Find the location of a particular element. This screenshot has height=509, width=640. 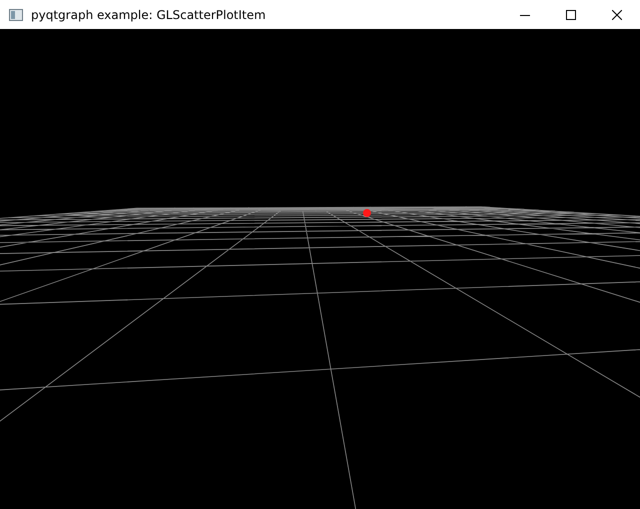

window-title: pyqtgraph example: GLScatterPlotItem is located at coordinates (149, 15).